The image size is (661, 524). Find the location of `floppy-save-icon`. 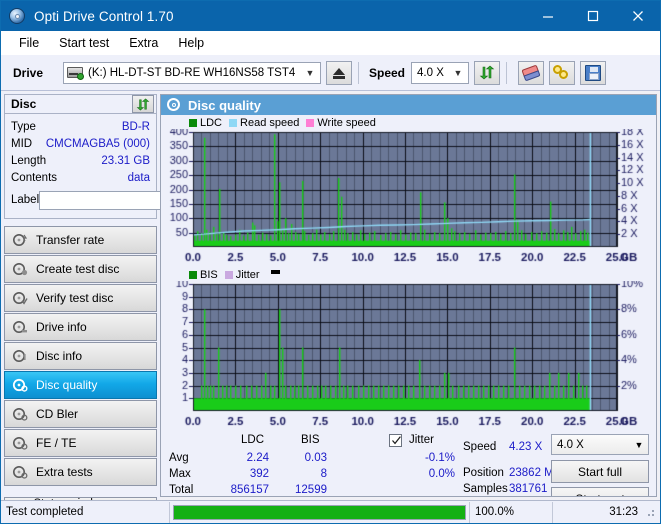

floppy-save-icon is located at coordinates (593, 72).